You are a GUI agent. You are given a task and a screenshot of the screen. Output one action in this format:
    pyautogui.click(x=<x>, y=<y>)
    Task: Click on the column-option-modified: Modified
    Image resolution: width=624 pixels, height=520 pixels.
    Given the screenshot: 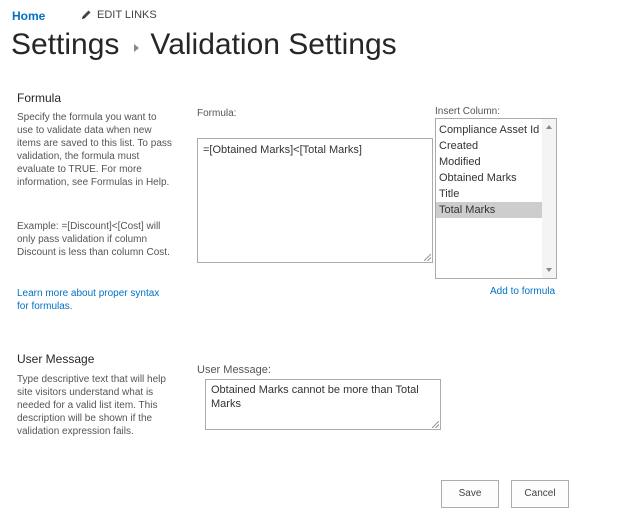 What is the action you would take?
    pyautogui.click(x=489, y=162)
    